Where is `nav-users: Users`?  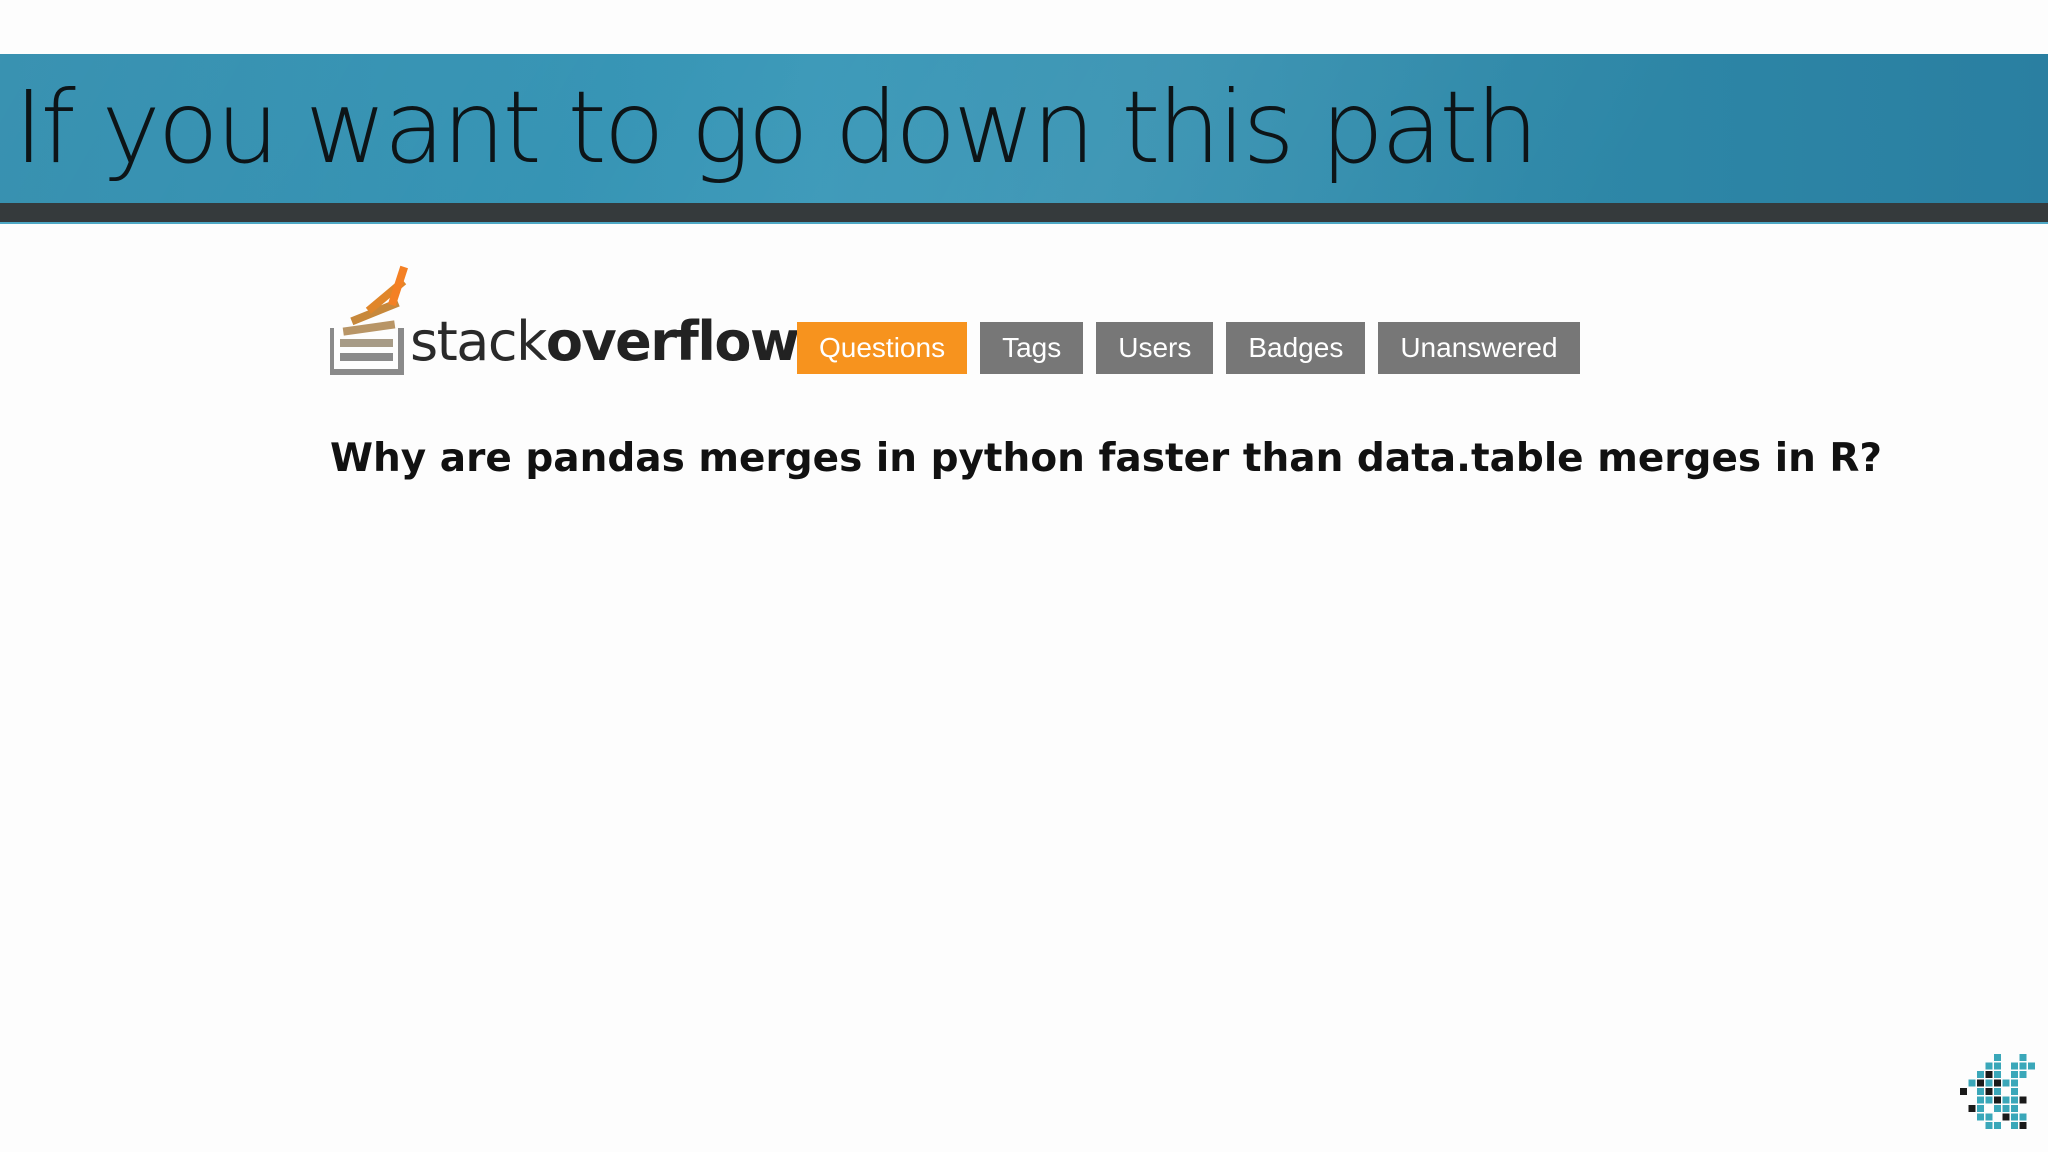
nav-users: Users is located at coordinates (1155, 348).